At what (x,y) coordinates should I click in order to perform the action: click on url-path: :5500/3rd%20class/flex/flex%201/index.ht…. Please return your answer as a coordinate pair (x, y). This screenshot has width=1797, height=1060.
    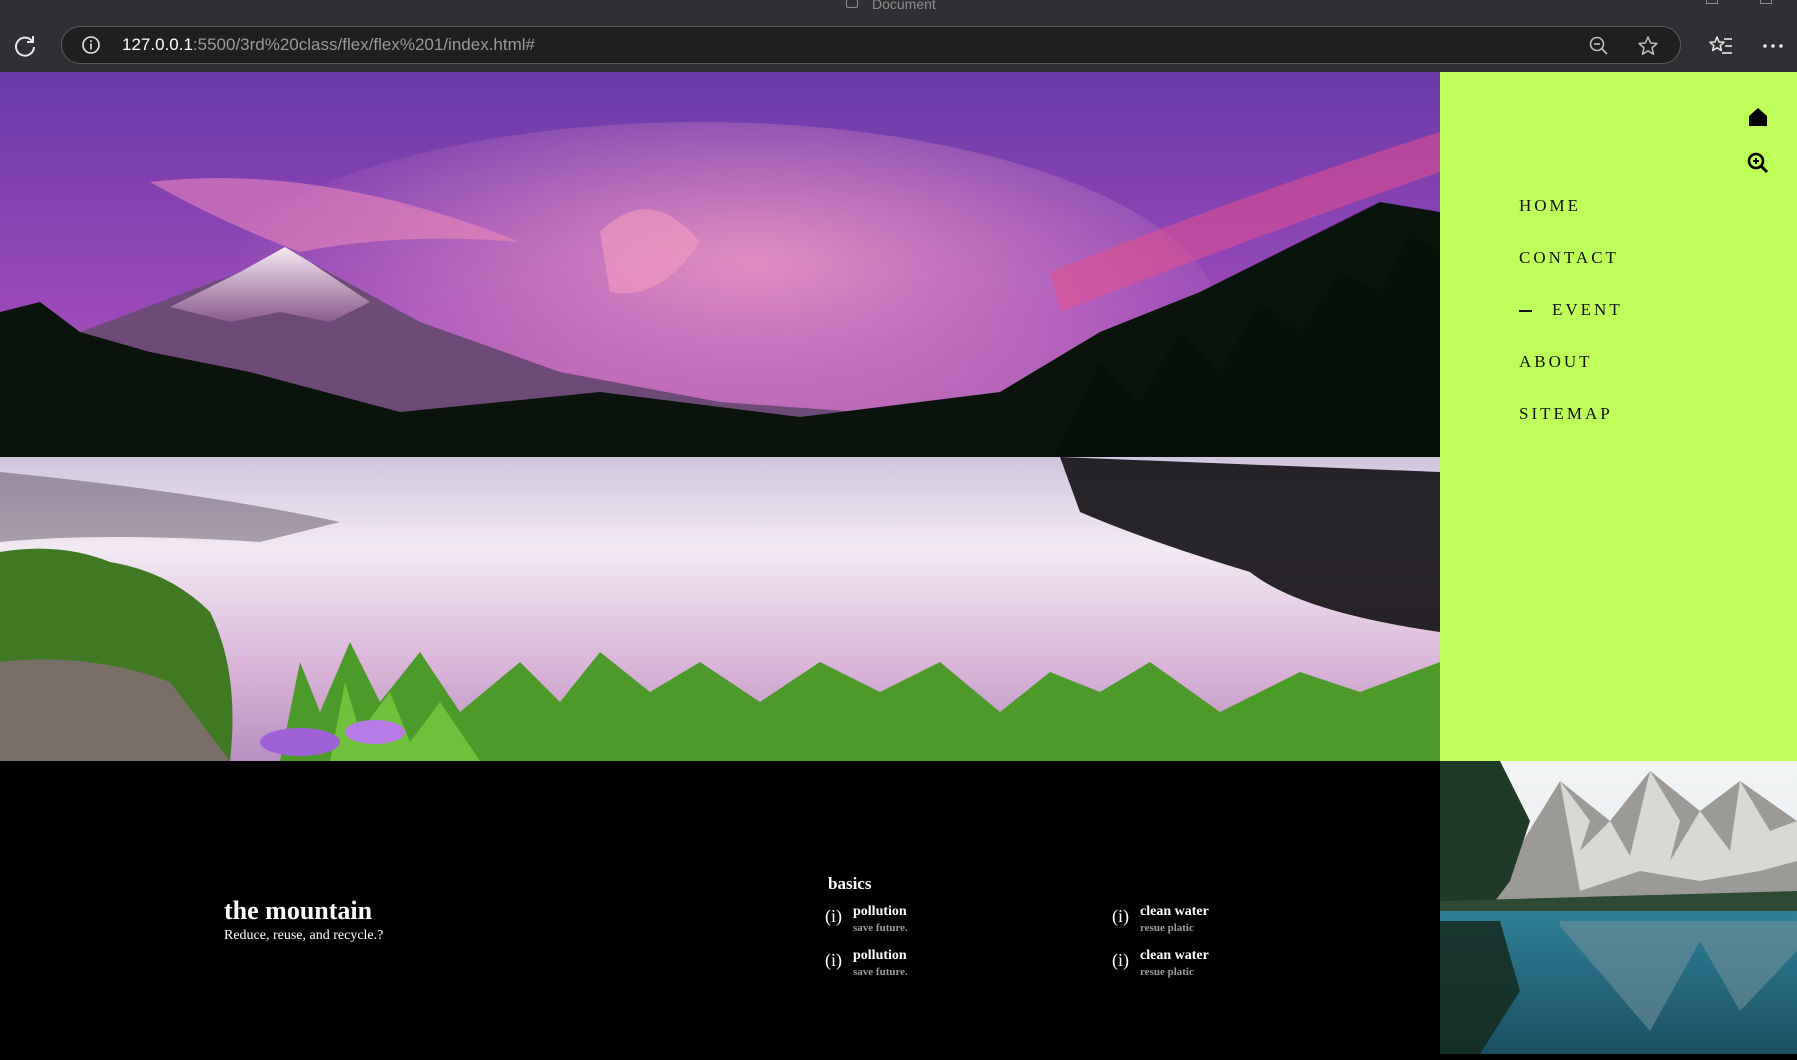
    Looking at the image, I should click on (363, 44).